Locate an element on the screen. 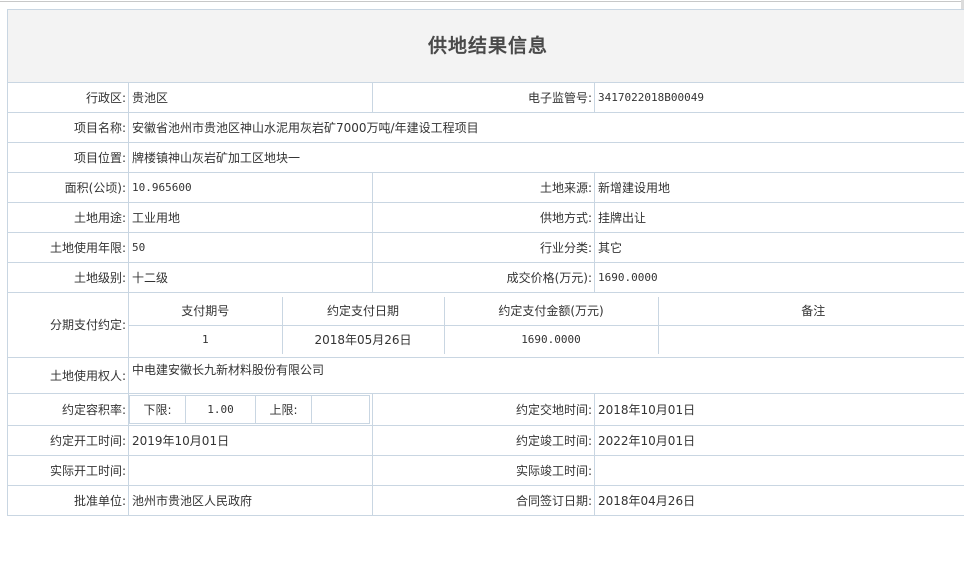 The width and height of the screenshot is (964, 567). actual-finish-value is located at coordinates (778, 470).